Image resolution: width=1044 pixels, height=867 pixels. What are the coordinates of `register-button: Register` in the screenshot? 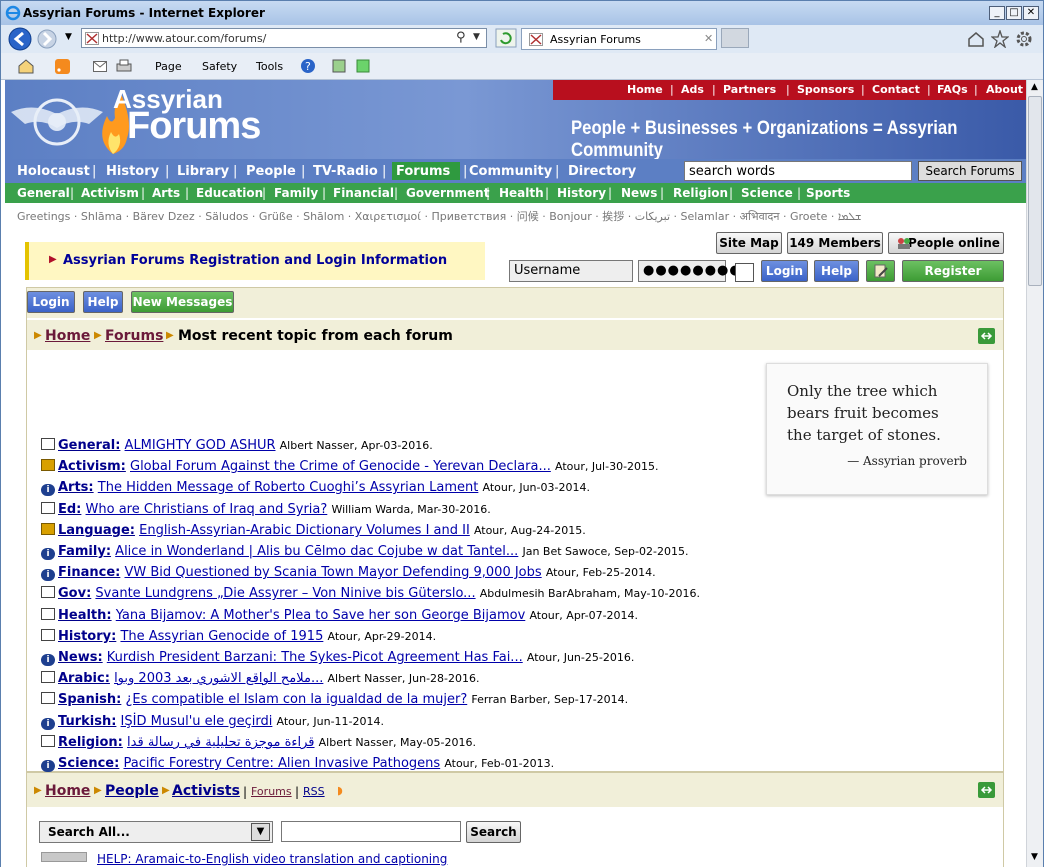 It's located at (953, 271).